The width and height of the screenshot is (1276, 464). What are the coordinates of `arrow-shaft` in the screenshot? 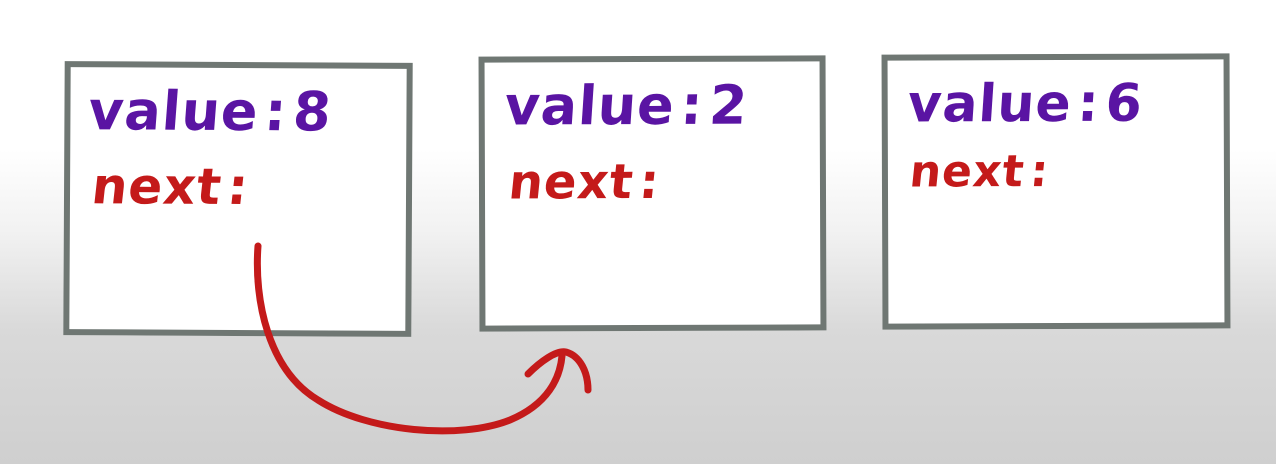 It's located at (409, 338).